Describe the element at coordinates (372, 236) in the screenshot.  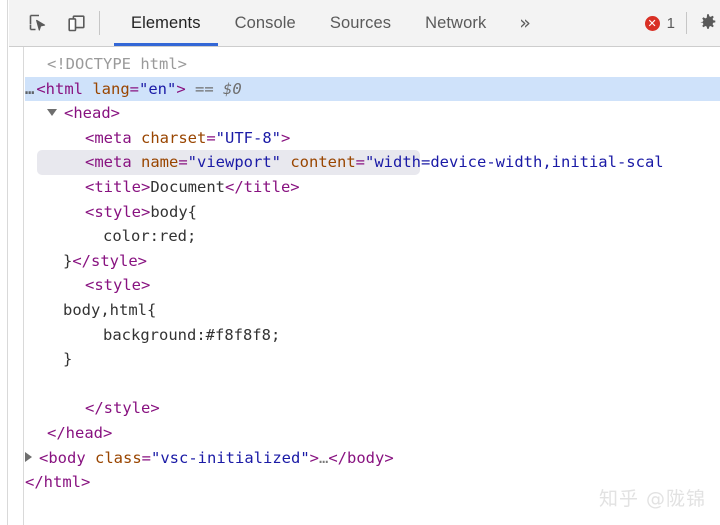
I see `dom-tree-row-style1-rule: color:red;` at that location.